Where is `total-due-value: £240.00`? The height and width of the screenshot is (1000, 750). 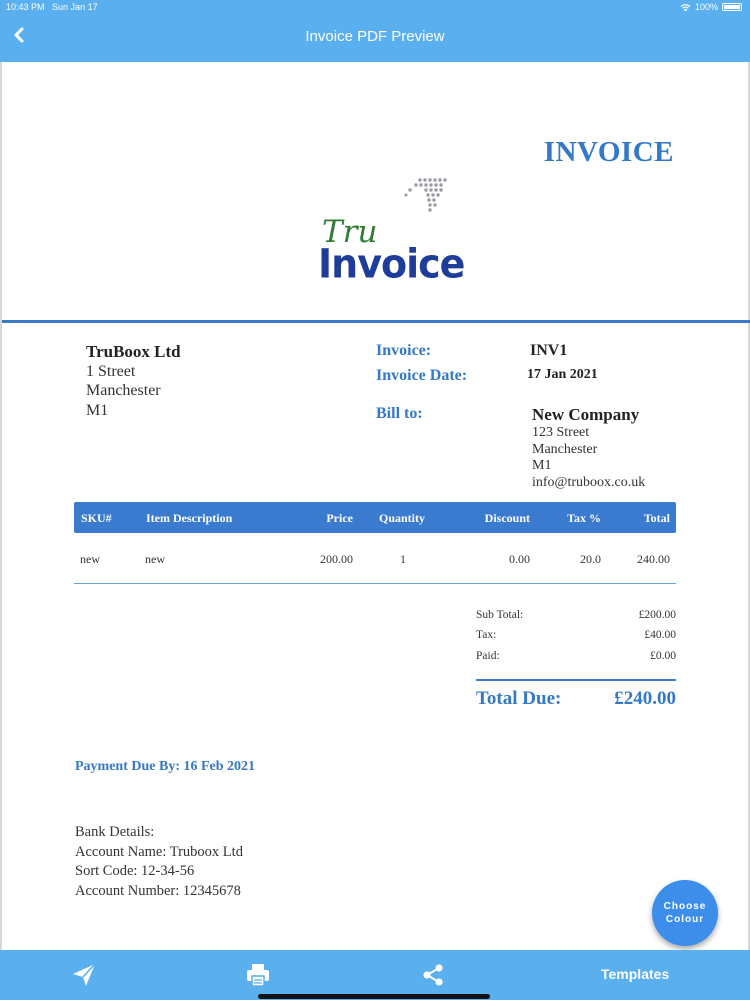 total-due-value: £240.00 is located at coordinates (645, 698).